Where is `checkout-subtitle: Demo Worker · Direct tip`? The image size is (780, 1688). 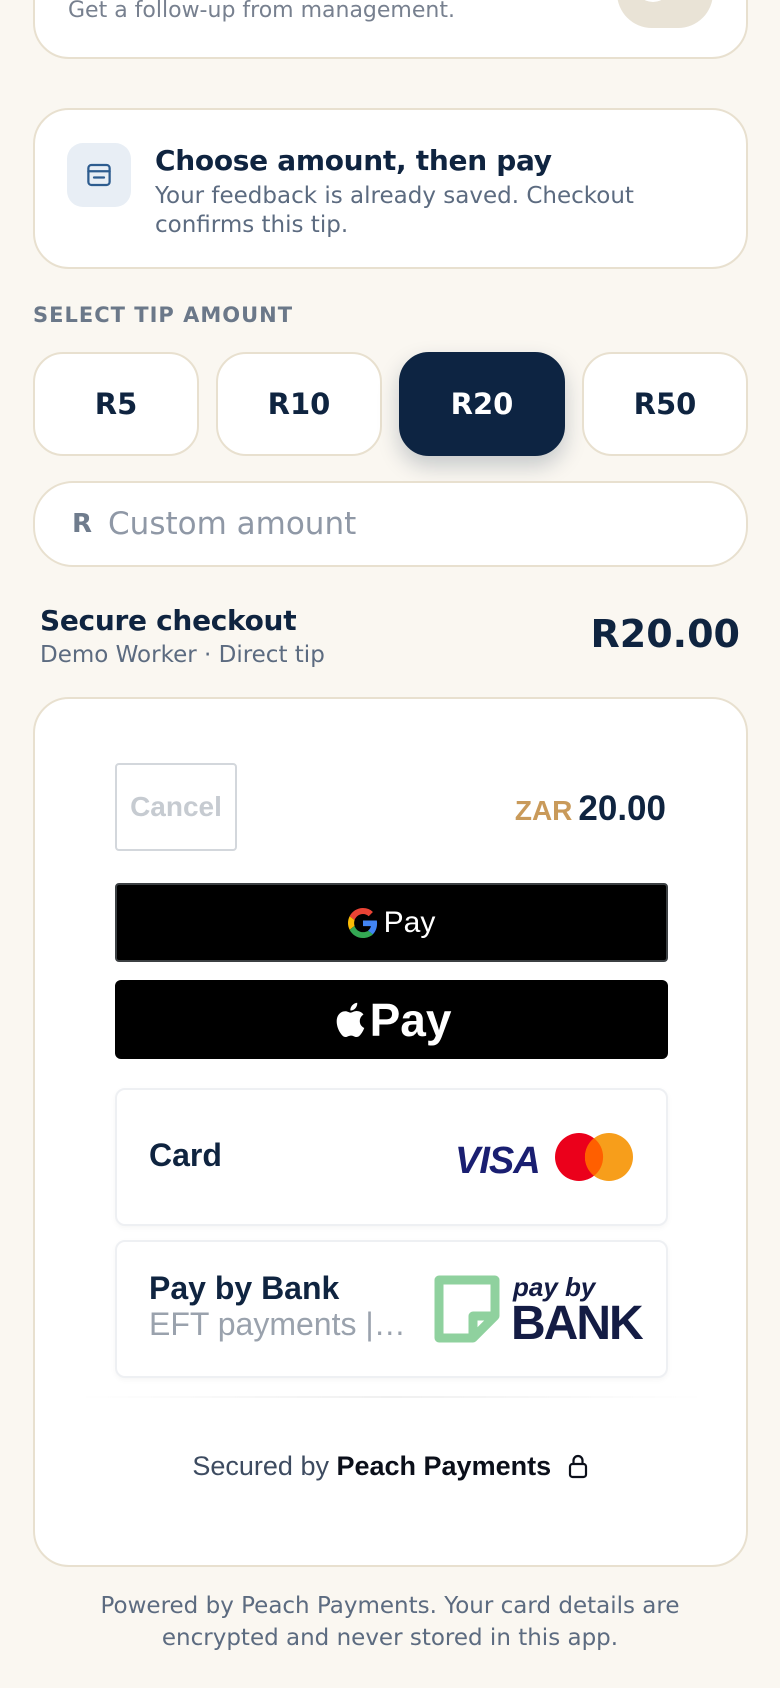 checkout-subtitle: Demo Worker · Direct tip is located at coordinates (182, 655).